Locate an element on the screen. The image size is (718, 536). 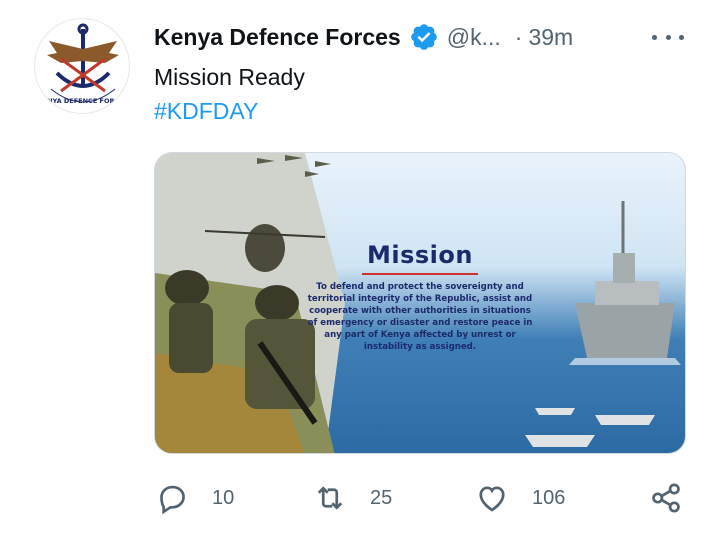
hashtag-link: #KDFDAY is located at coordinates (206, 111).